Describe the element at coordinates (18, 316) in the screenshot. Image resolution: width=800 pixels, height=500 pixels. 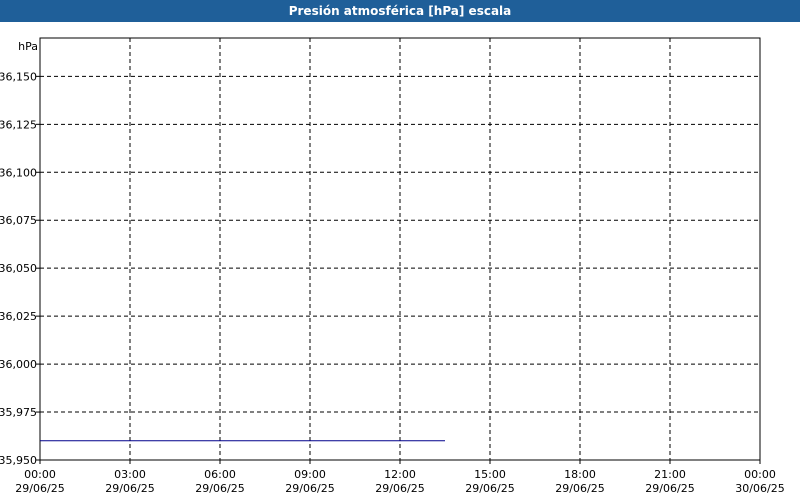
I see `y-tick-label: 936,025` at that location.